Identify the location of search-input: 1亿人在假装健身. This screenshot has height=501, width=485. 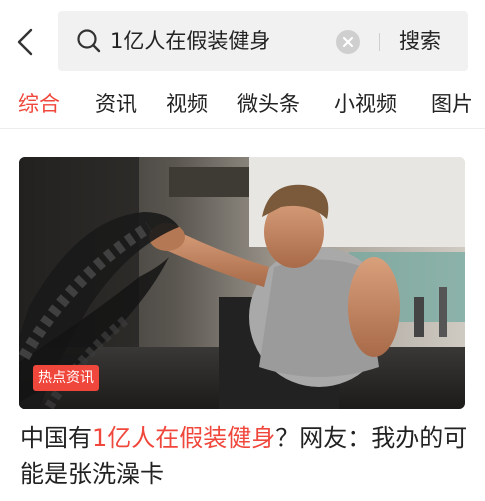
(190, 41).